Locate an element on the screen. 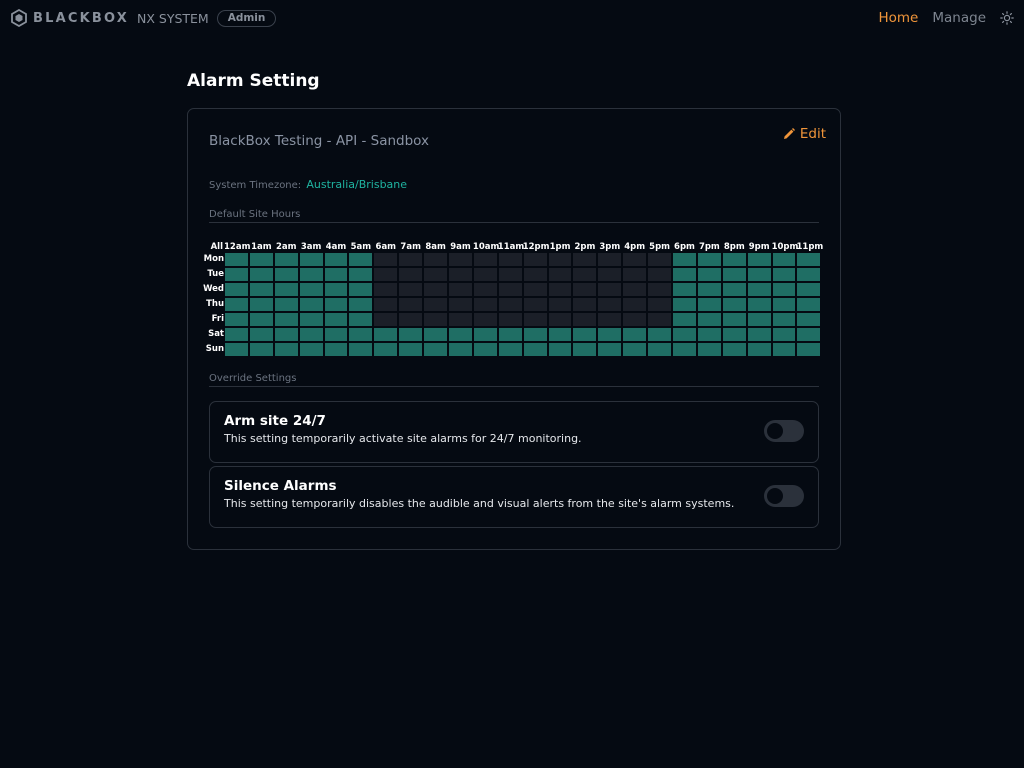 The image size is (1024, 768). sun-icon is located at coordinates (1007, 18).